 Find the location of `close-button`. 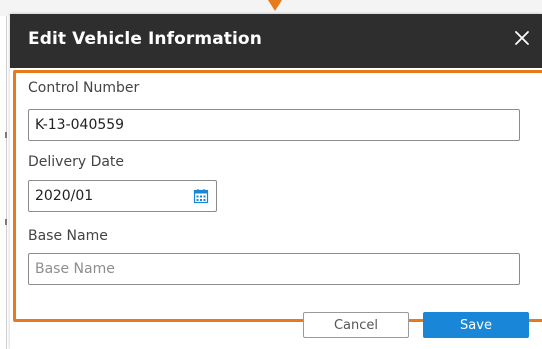

close-button is located at coordinates (522, 38).